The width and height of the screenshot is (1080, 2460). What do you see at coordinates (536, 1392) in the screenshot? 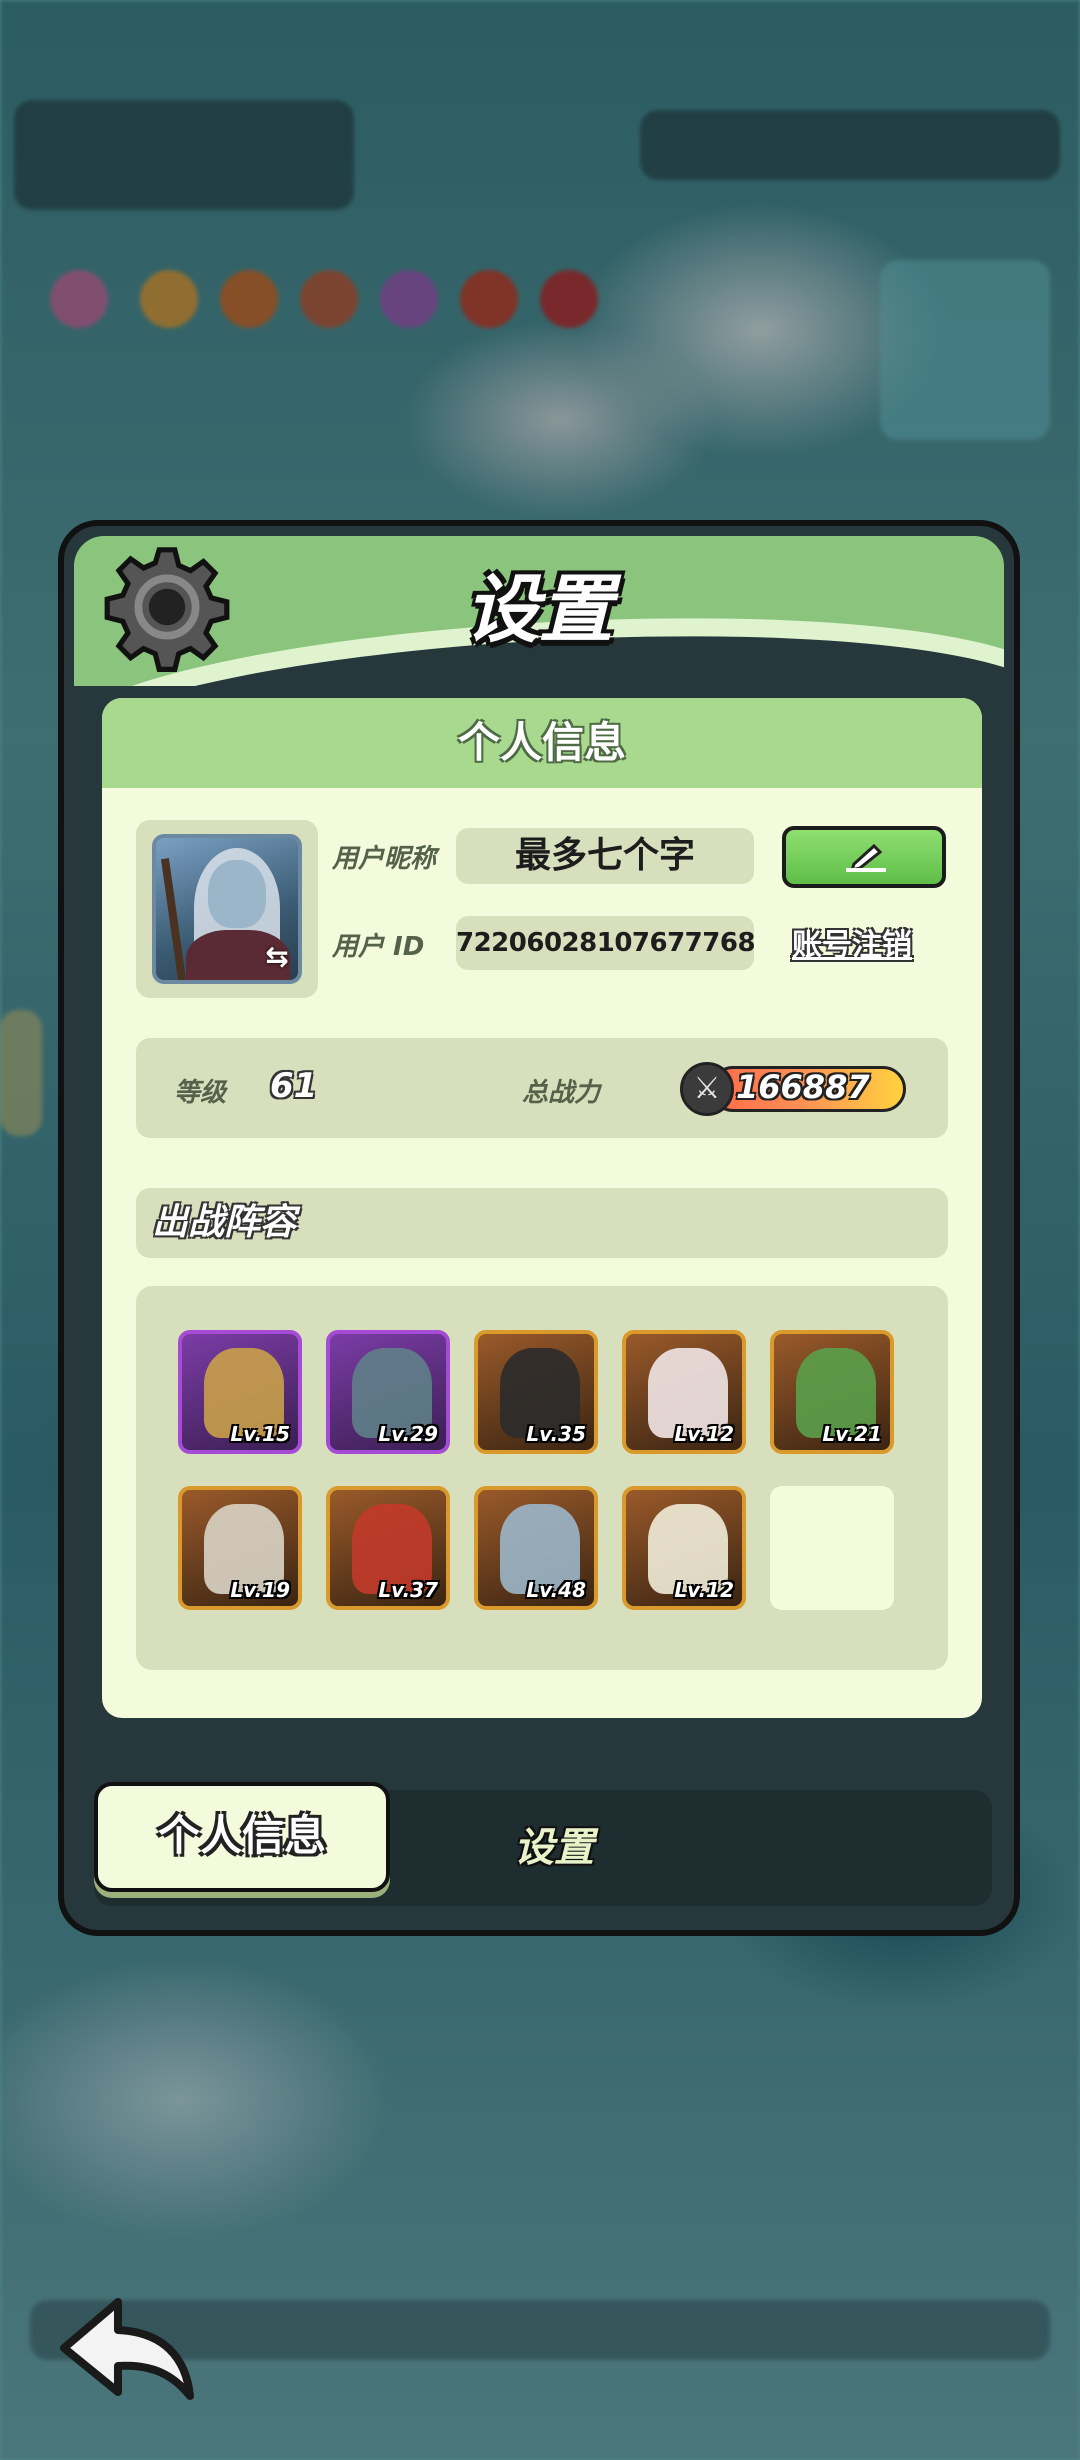
I see `hero-slot: Lv.35` at bounding box center [536, 1392].